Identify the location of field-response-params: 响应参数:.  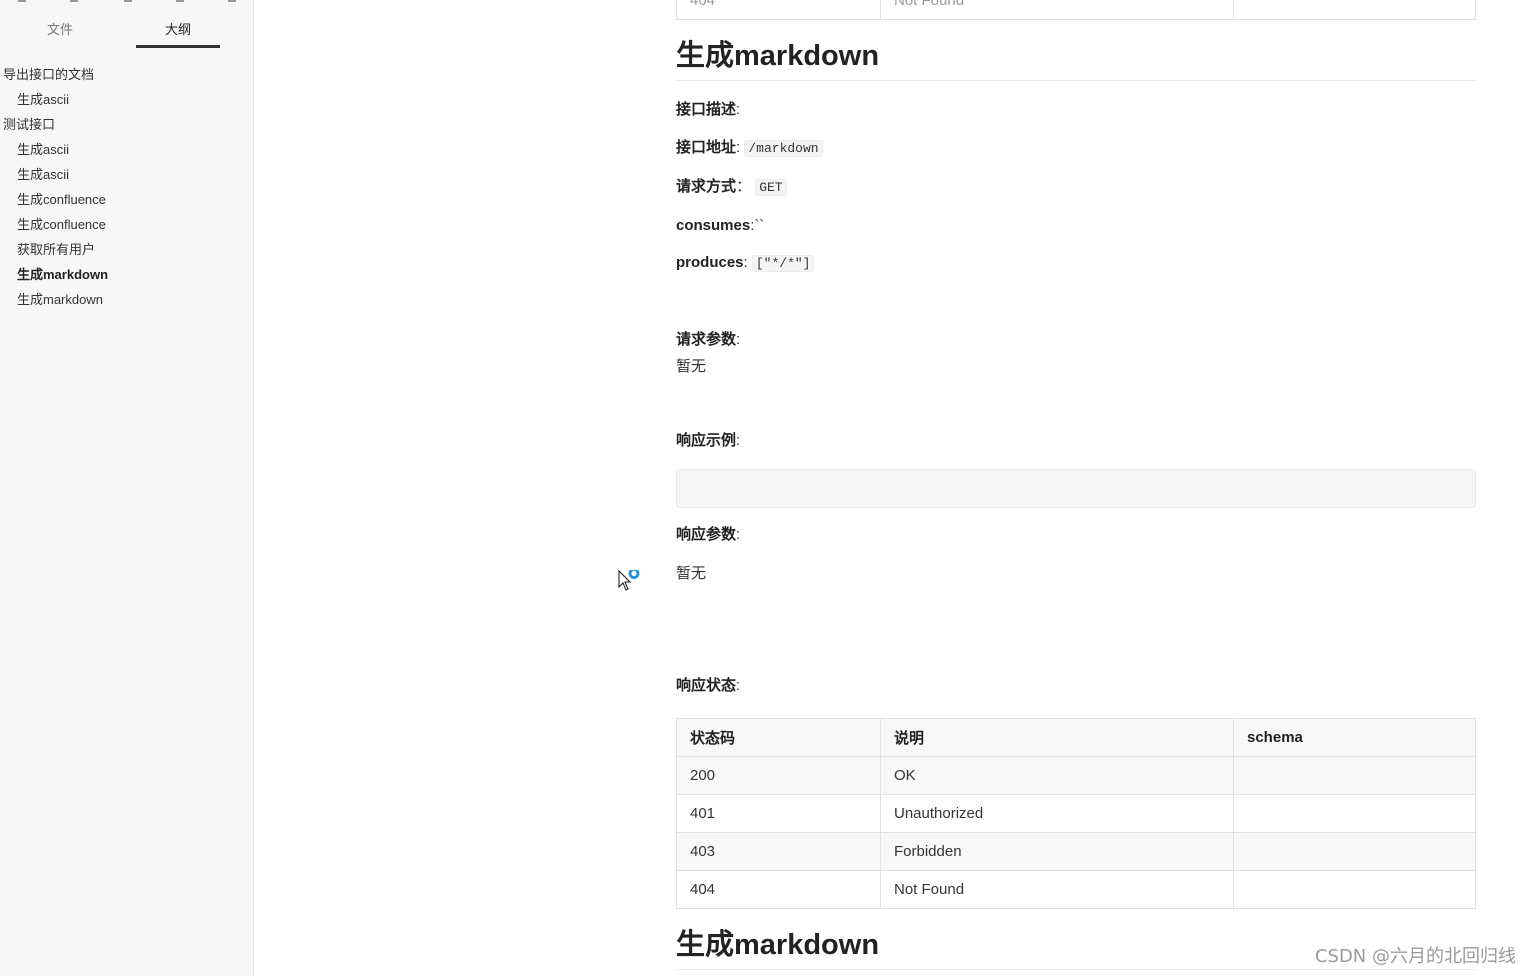
(708, 535).